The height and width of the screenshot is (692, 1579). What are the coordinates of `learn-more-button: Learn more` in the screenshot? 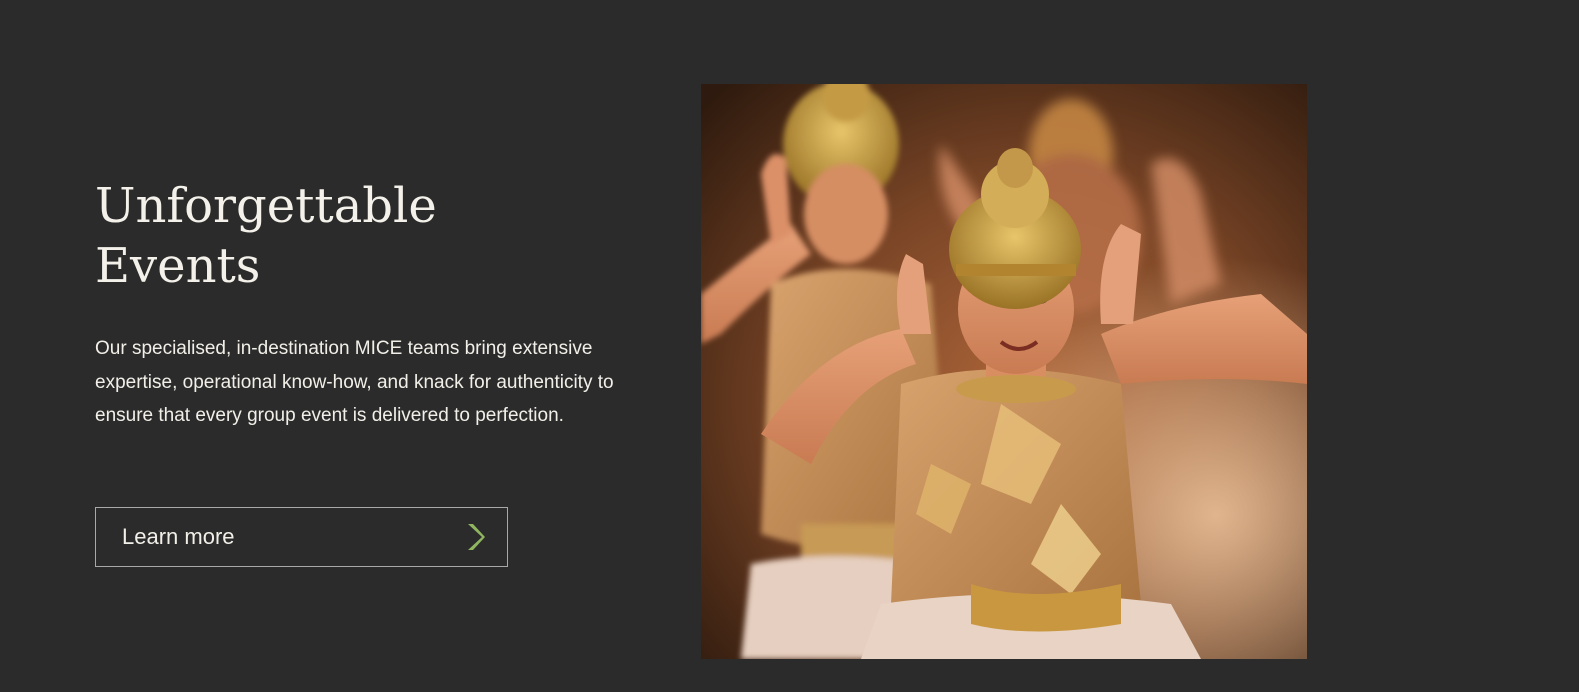 It's located at (301, 537).